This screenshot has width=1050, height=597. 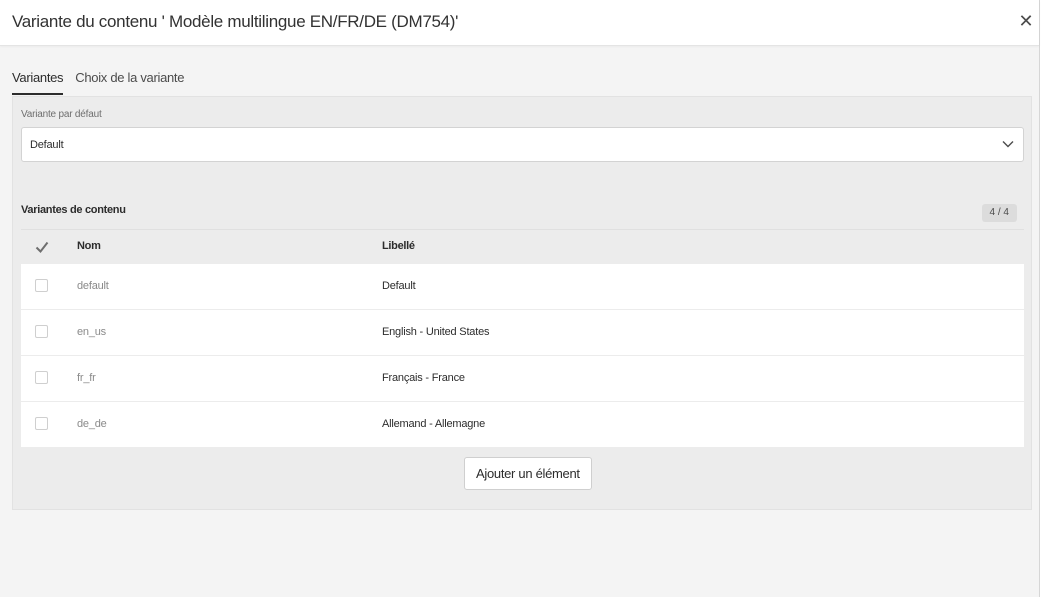 I want to click on tab-variantes: Variantes, so click(x=38, y=82).